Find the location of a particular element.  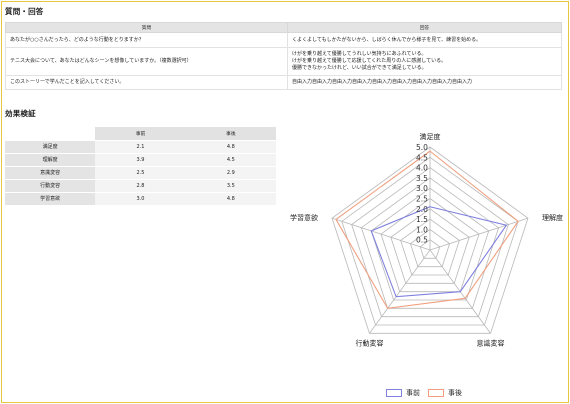

radar-axis-label: 学習意欲 is located at coordinates (304, 217).